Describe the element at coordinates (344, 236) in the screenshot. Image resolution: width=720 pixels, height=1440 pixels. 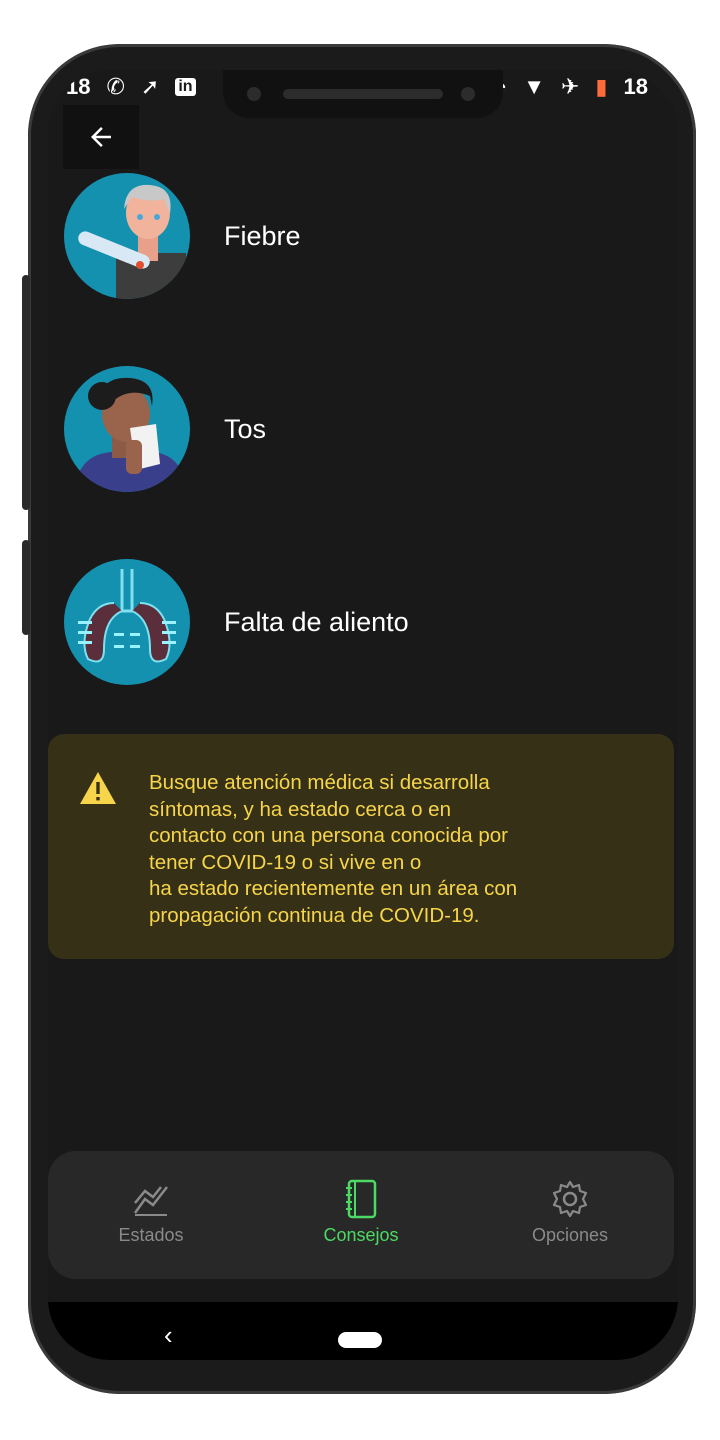
I see `symptom-item-fever: Fiebre` at that location.